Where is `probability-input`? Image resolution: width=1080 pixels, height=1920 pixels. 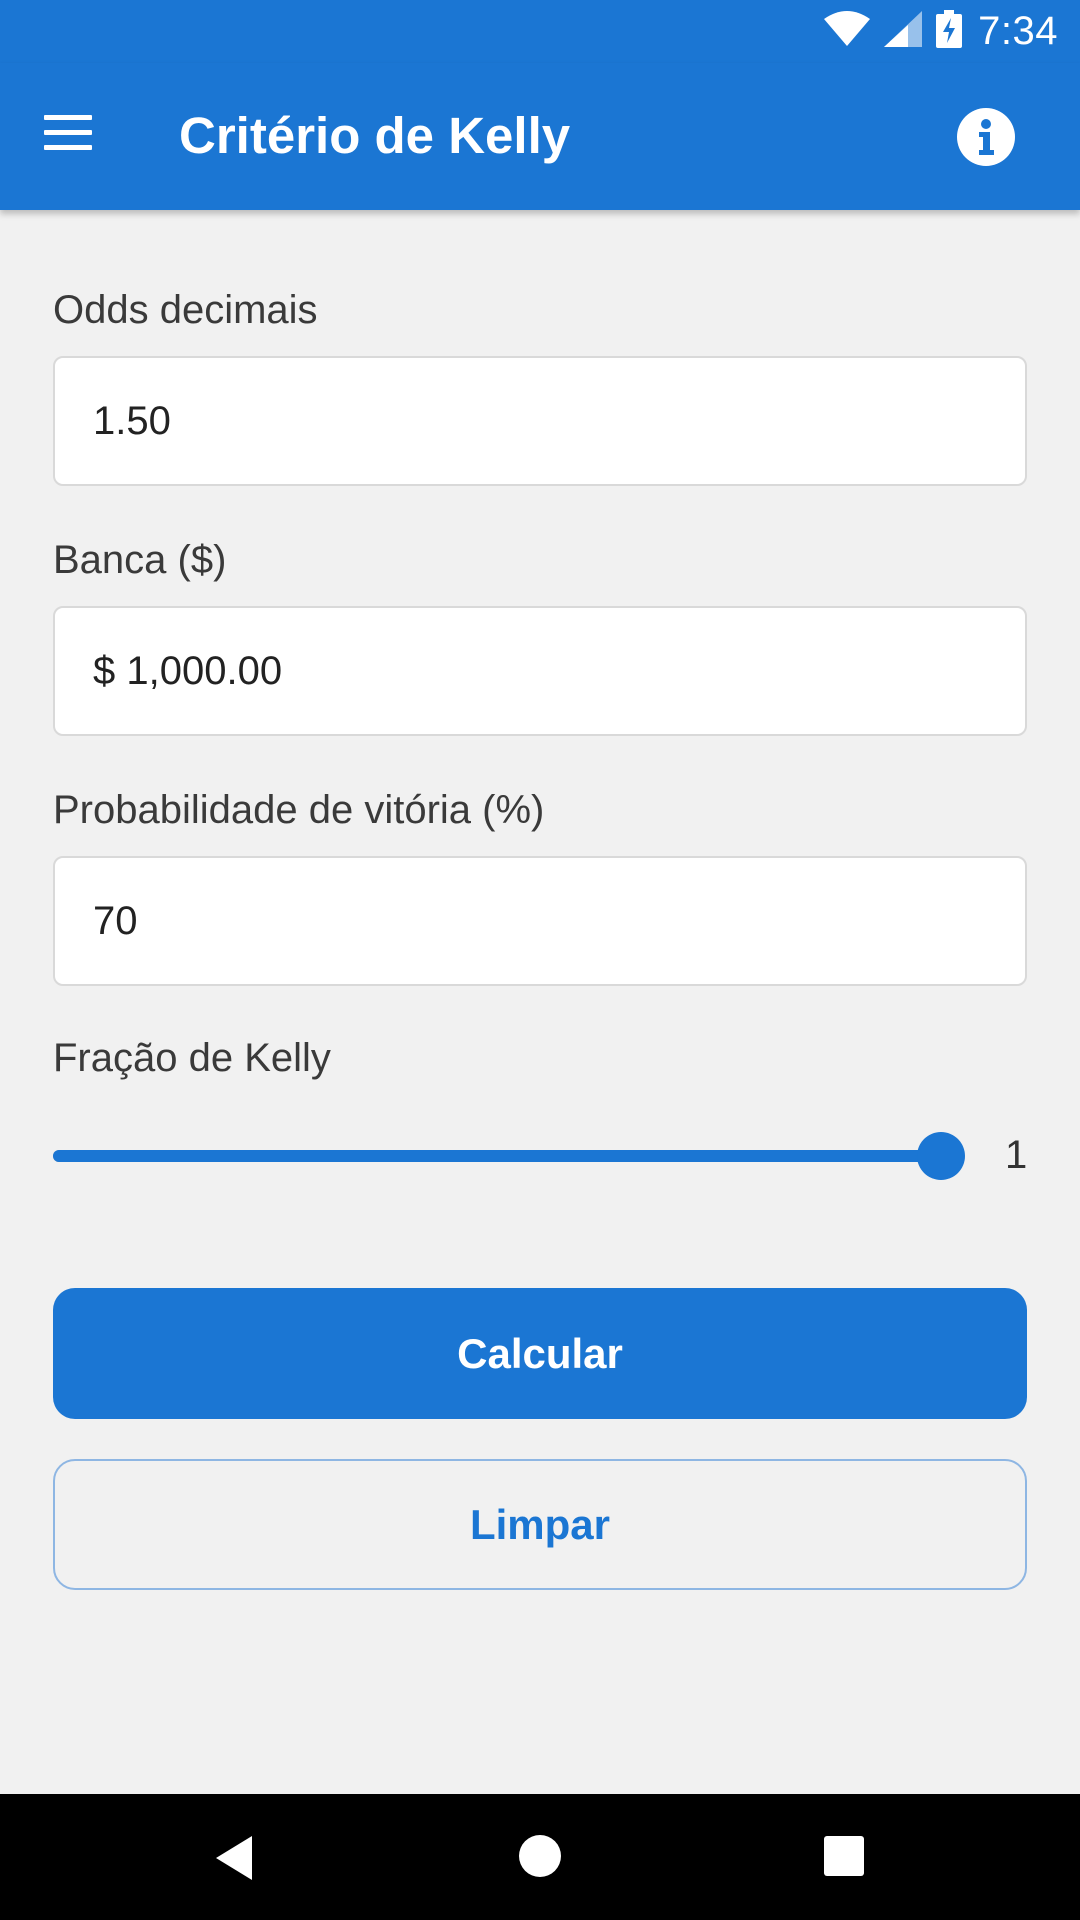
probability-input is located at coordinates (540, 921).